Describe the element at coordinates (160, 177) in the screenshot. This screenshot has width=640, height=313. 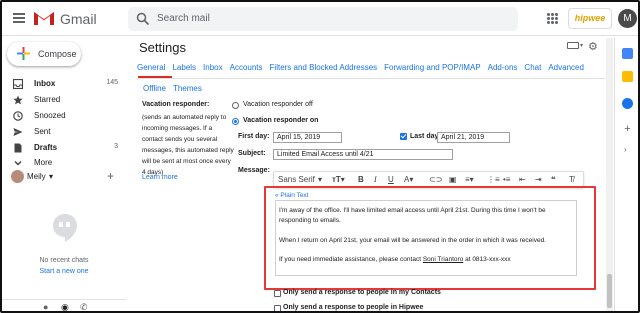
I see `learn-more-link: Learn more` at that location.